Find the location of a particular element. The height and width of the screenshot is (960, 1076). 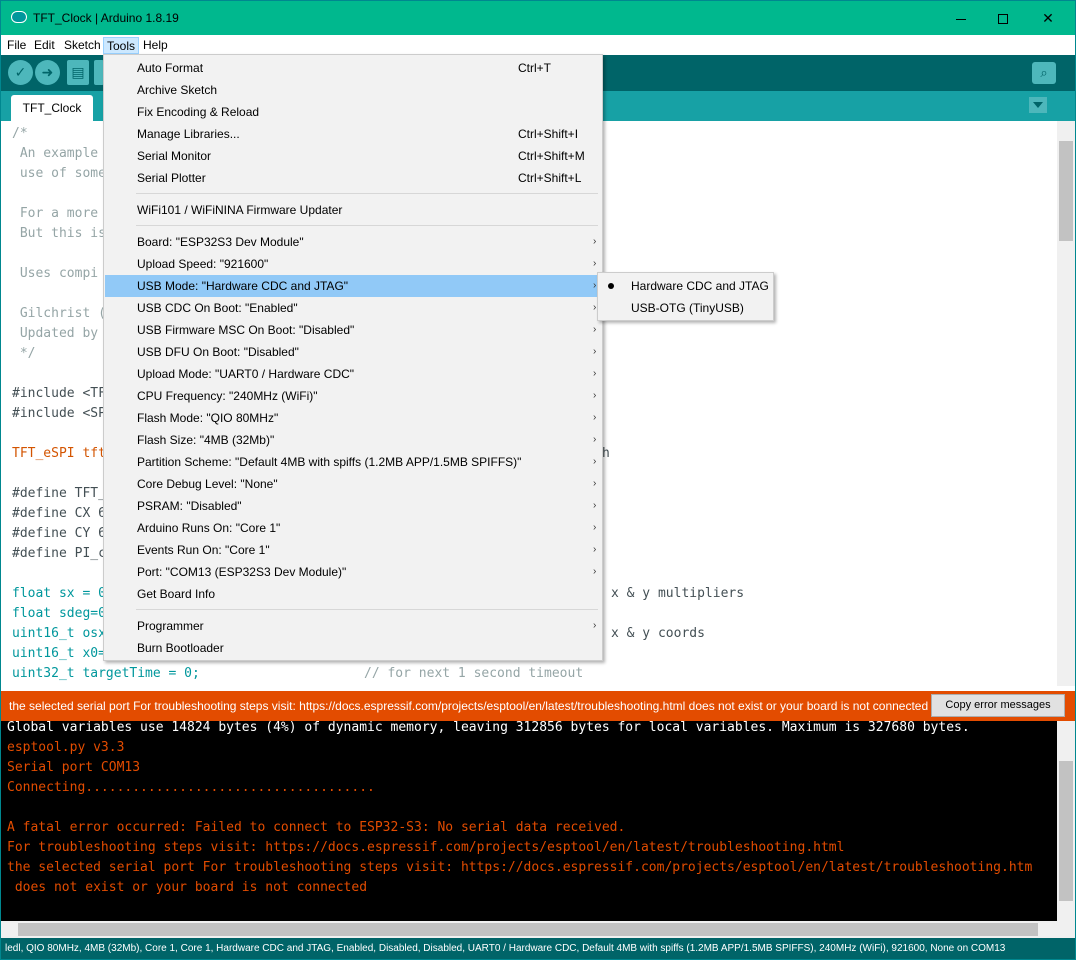

code-line: use of some is located at coordinates (59, 173).